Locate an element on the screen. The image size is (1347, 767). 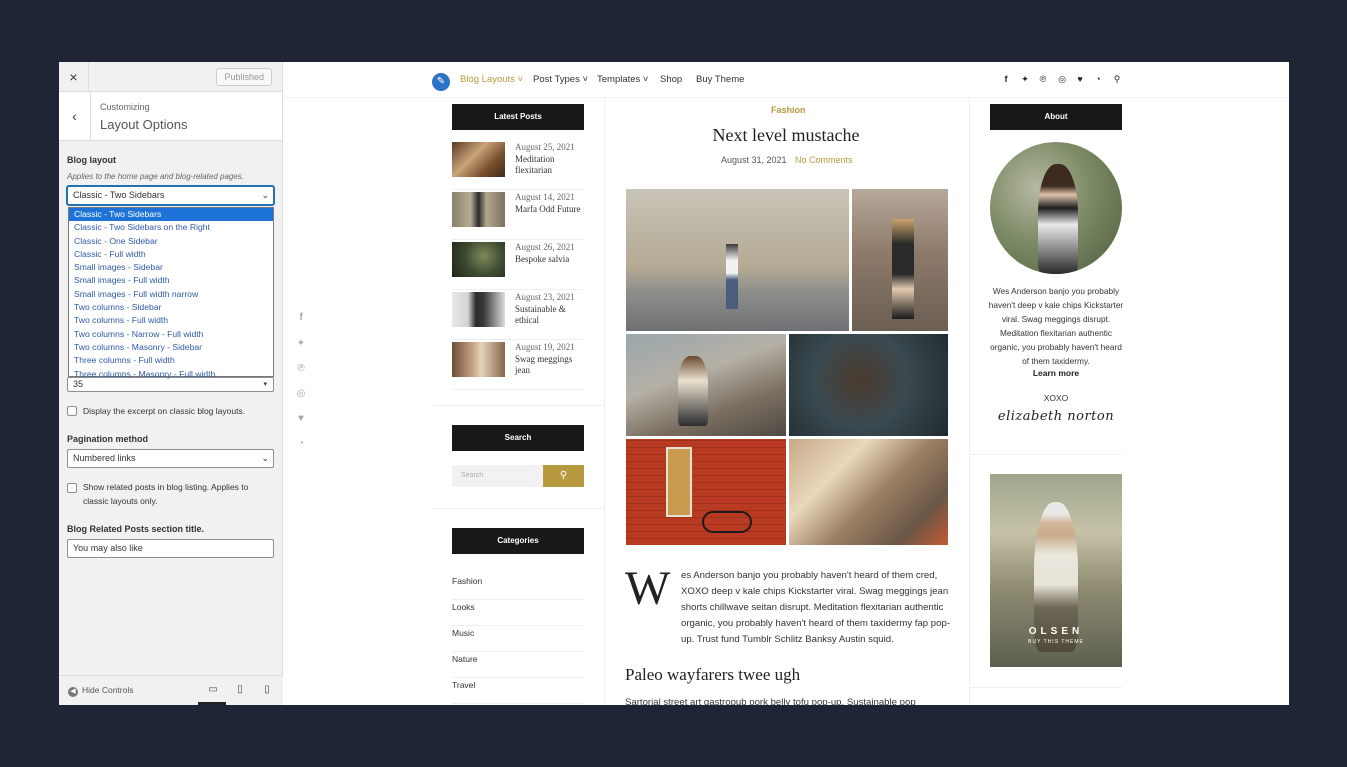
chevron-down-icon: ⌄ is located at coordinates (265, 458).